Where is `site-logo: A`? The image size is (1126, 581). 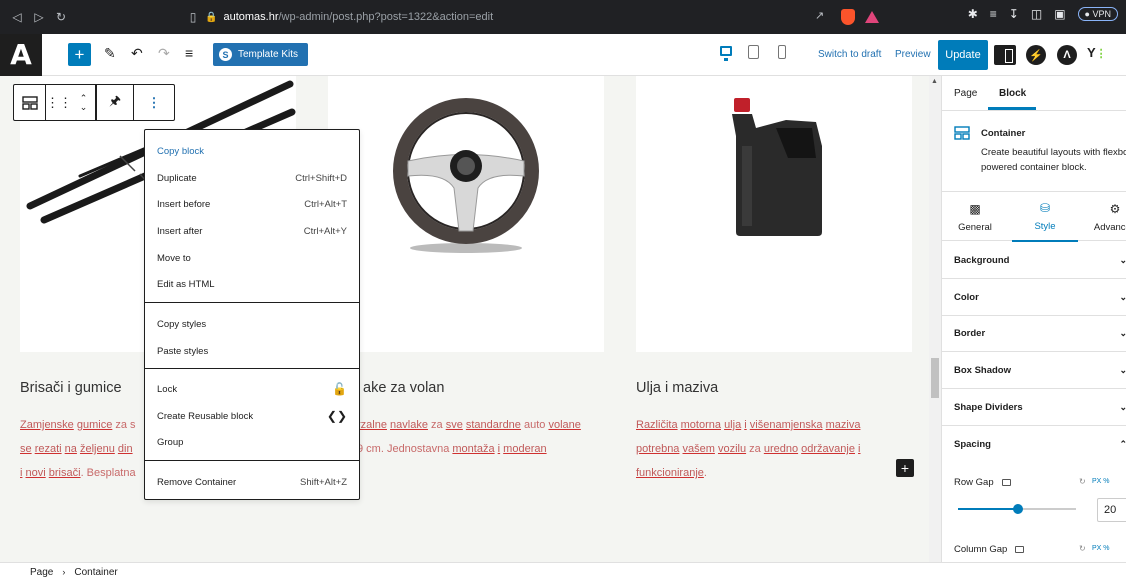
site-logo: A is located at coordinates (21, 54).